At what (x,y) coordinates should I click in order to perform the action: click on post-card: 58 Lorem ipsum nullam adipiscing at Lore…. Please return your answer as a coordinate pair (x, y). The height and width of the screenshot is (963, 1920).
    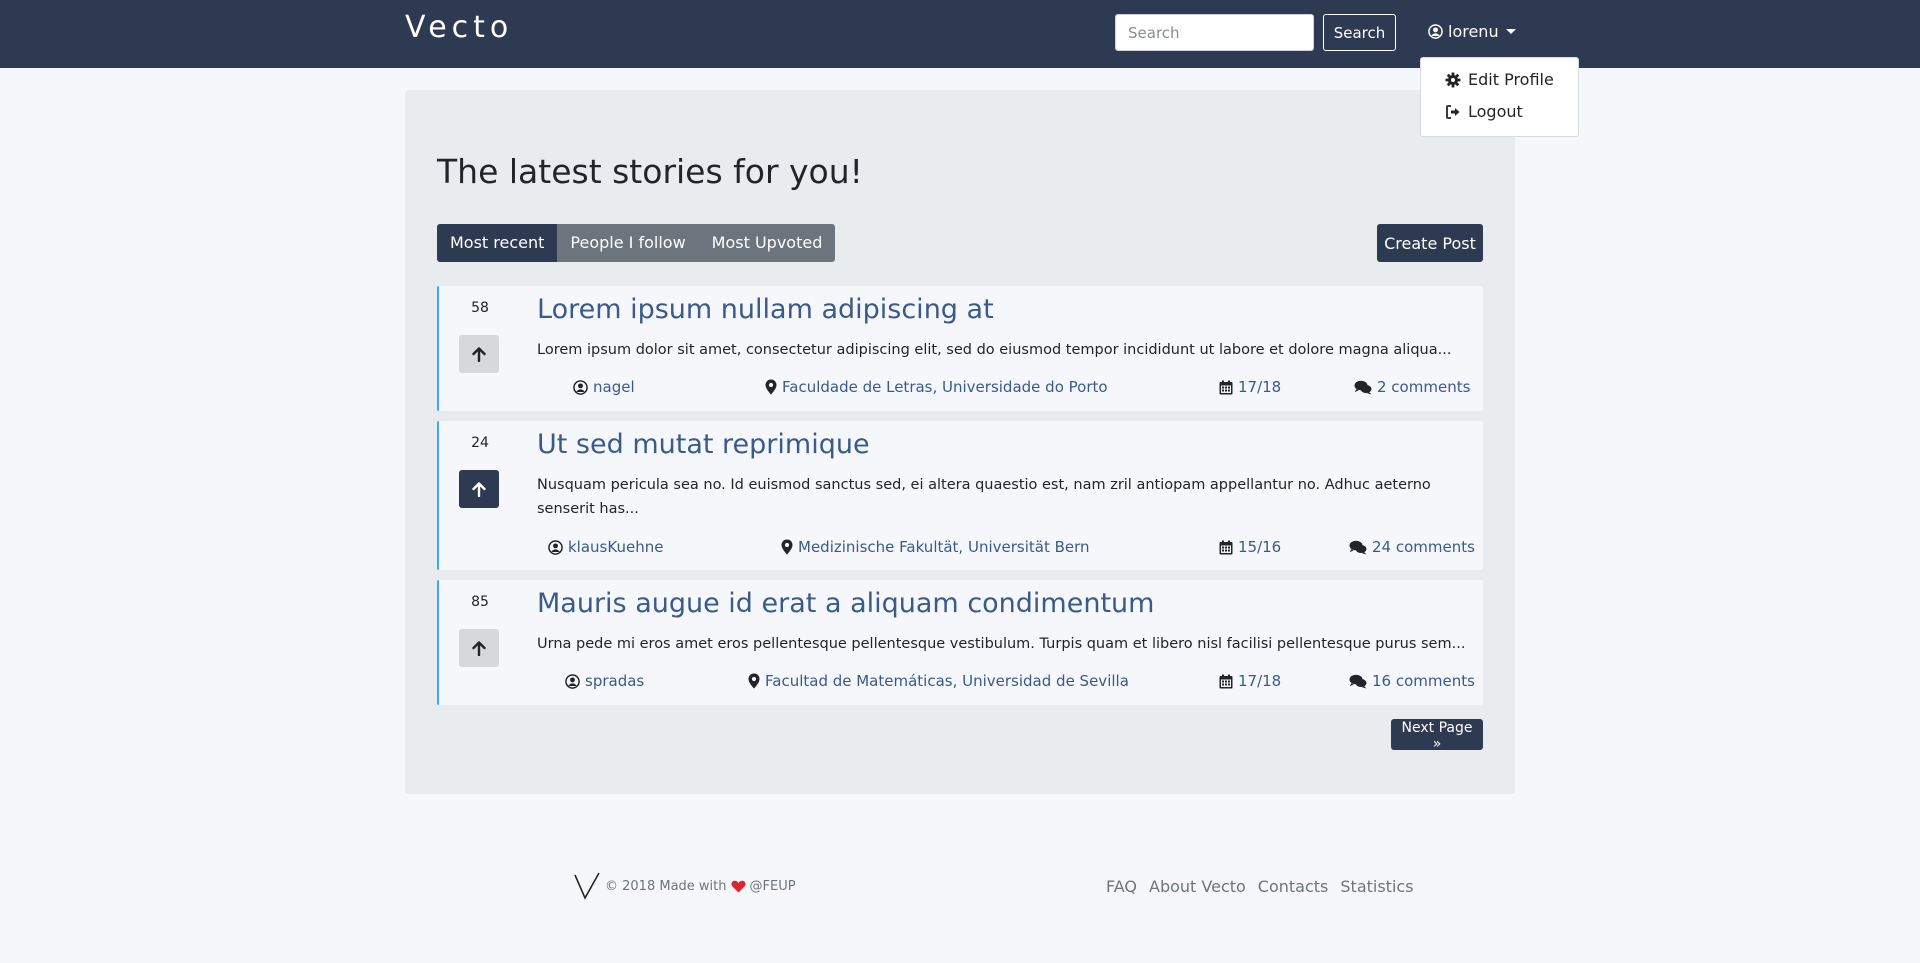
    Looking at the image, I should click on (960, 348).